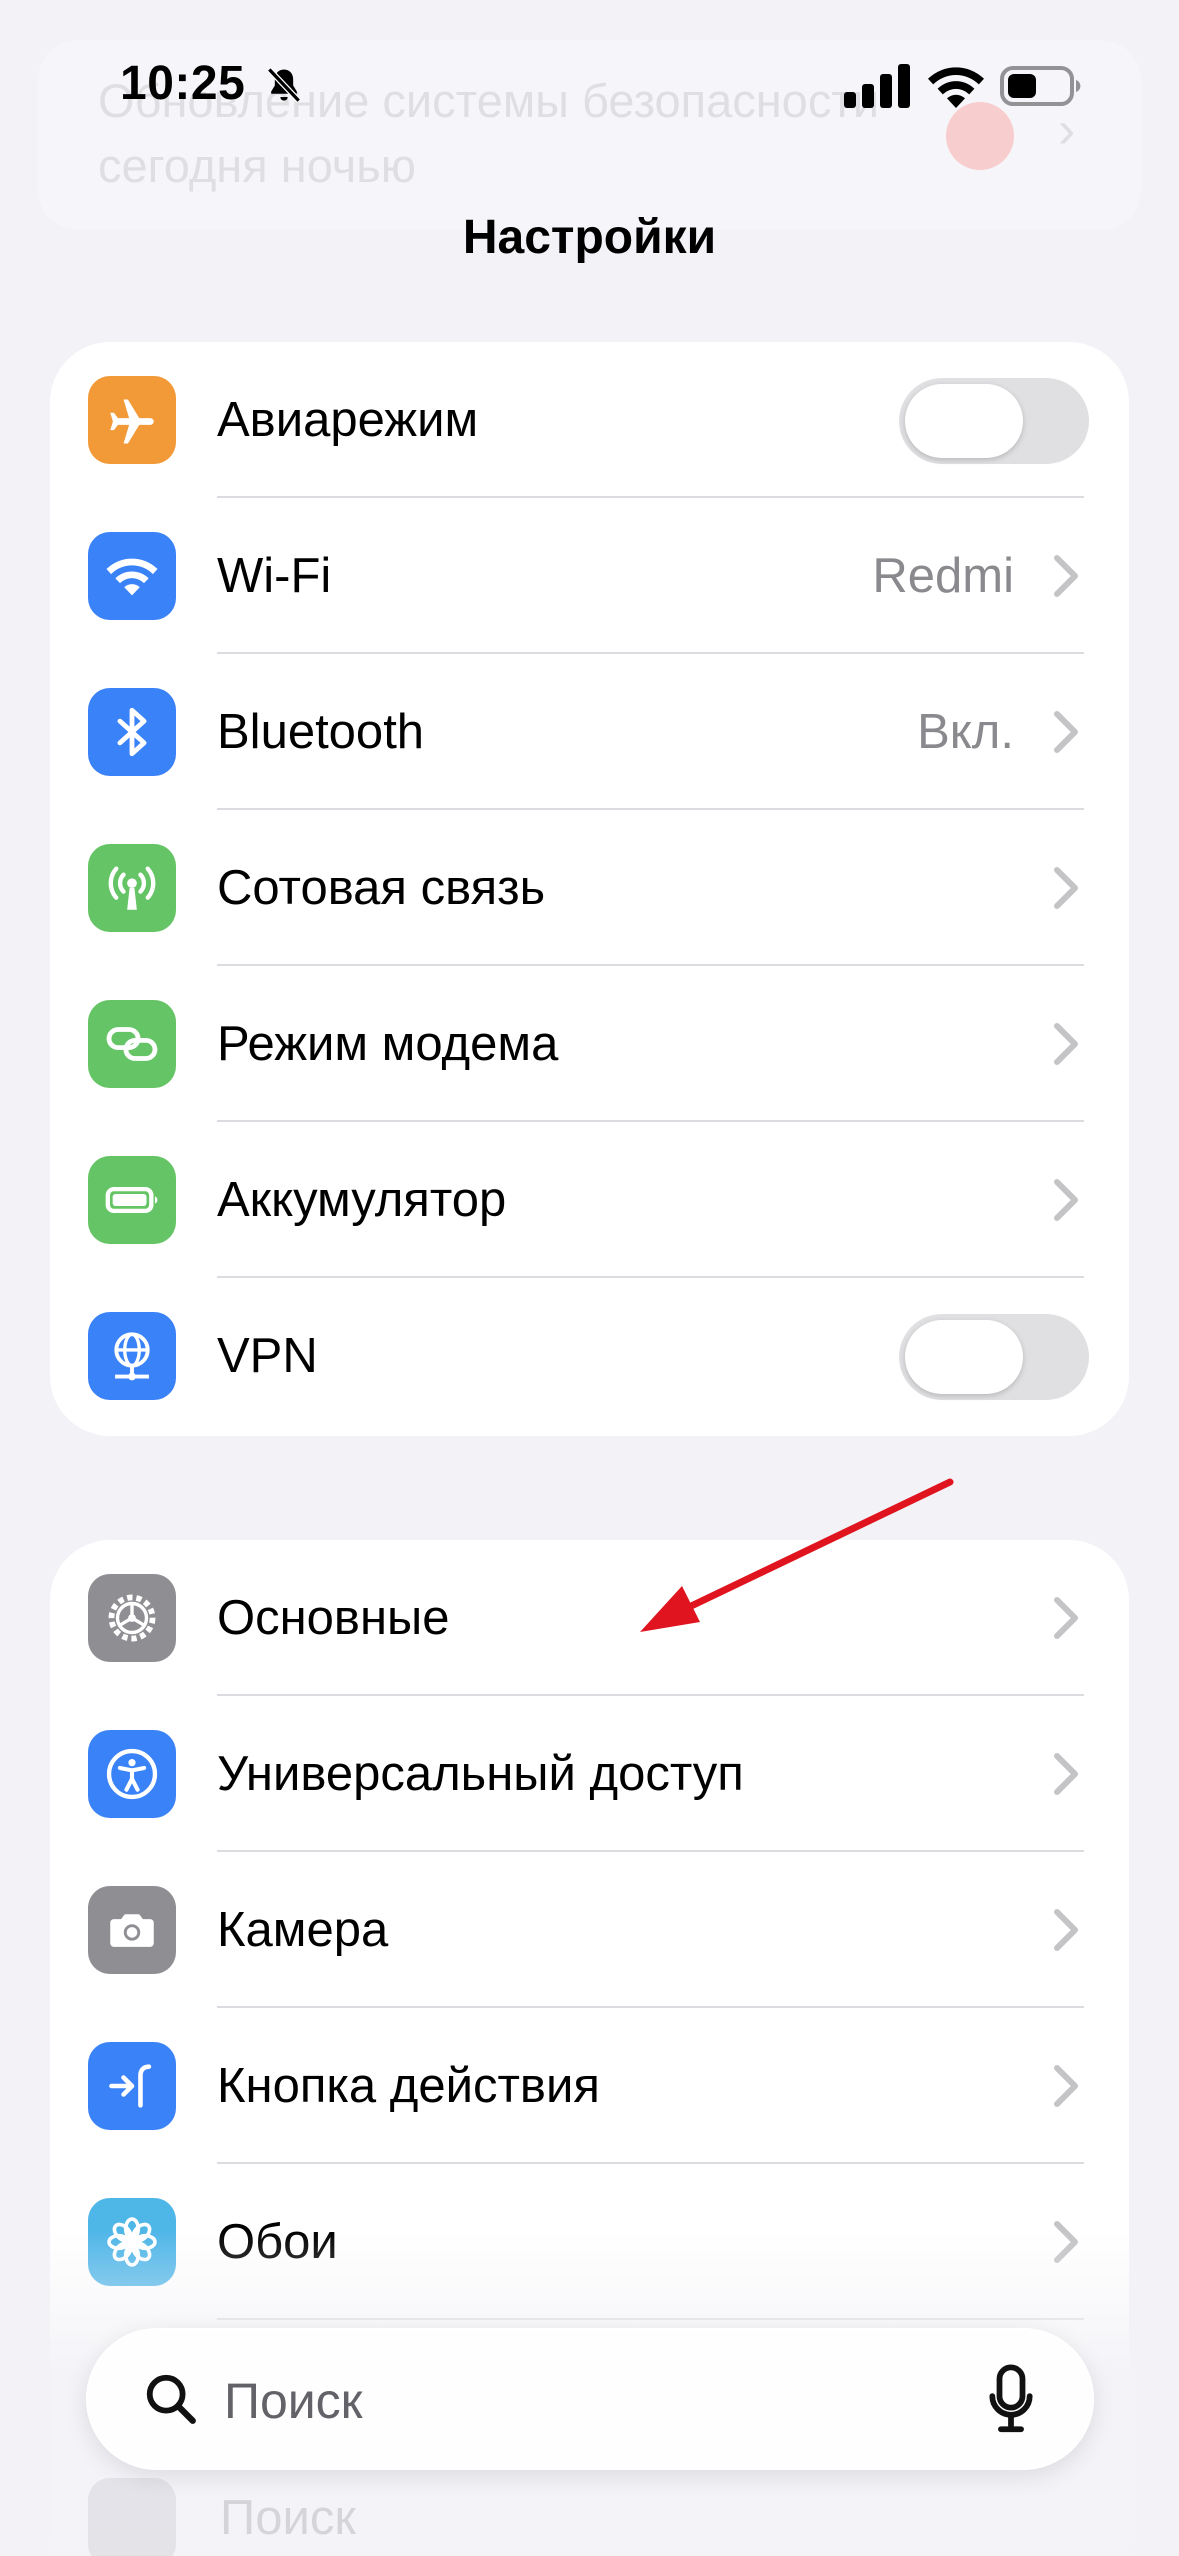 The height and width of the screenshot is (2556, 1179). Describe the element at coordinates (589, 1930) in the screenshot. I see `settings-row-camera: Камера` at that location.